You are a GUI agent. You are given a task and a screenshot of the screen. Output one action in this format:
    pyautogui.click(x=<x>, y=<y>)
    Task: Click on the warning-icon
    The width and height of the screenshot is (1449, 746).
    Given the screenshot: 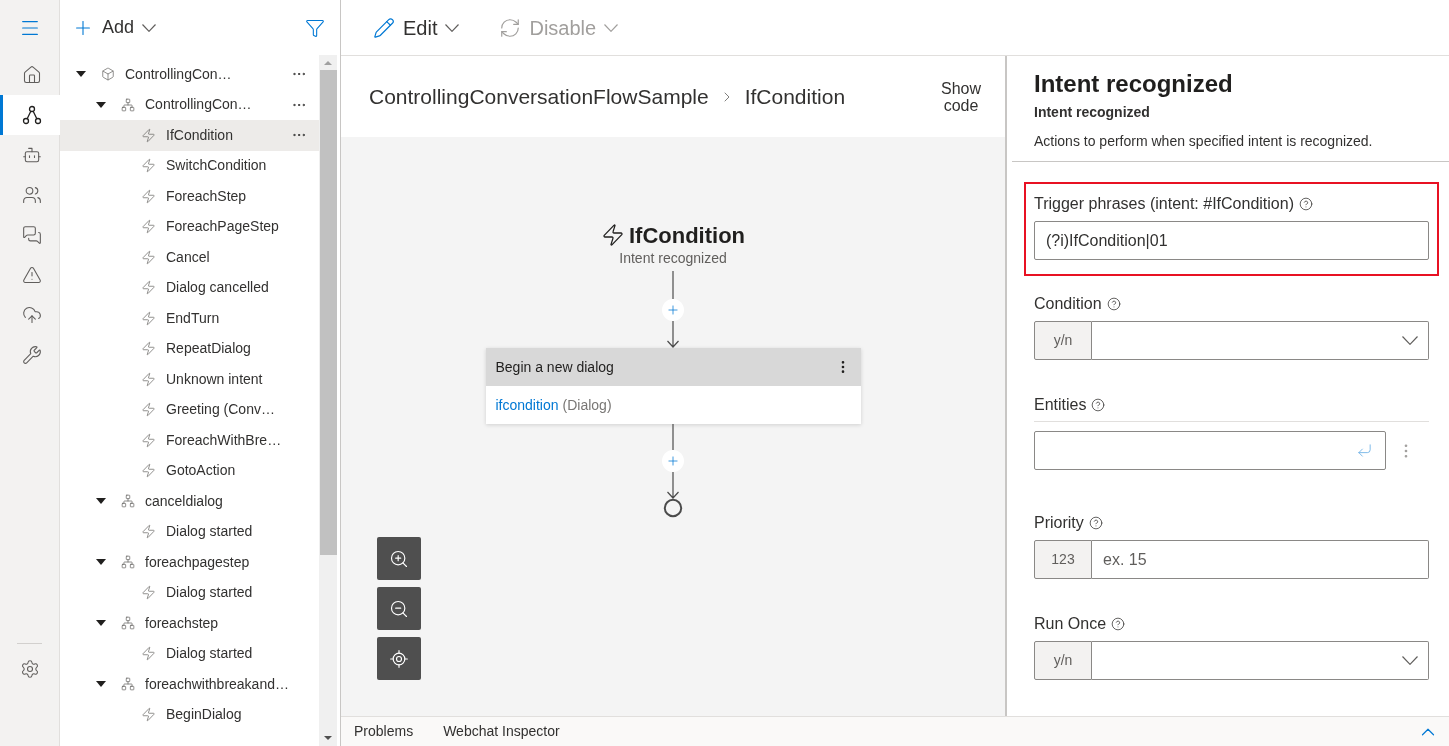 What is the action you would take?
    pyautogui.click(x=31, y=275)
    